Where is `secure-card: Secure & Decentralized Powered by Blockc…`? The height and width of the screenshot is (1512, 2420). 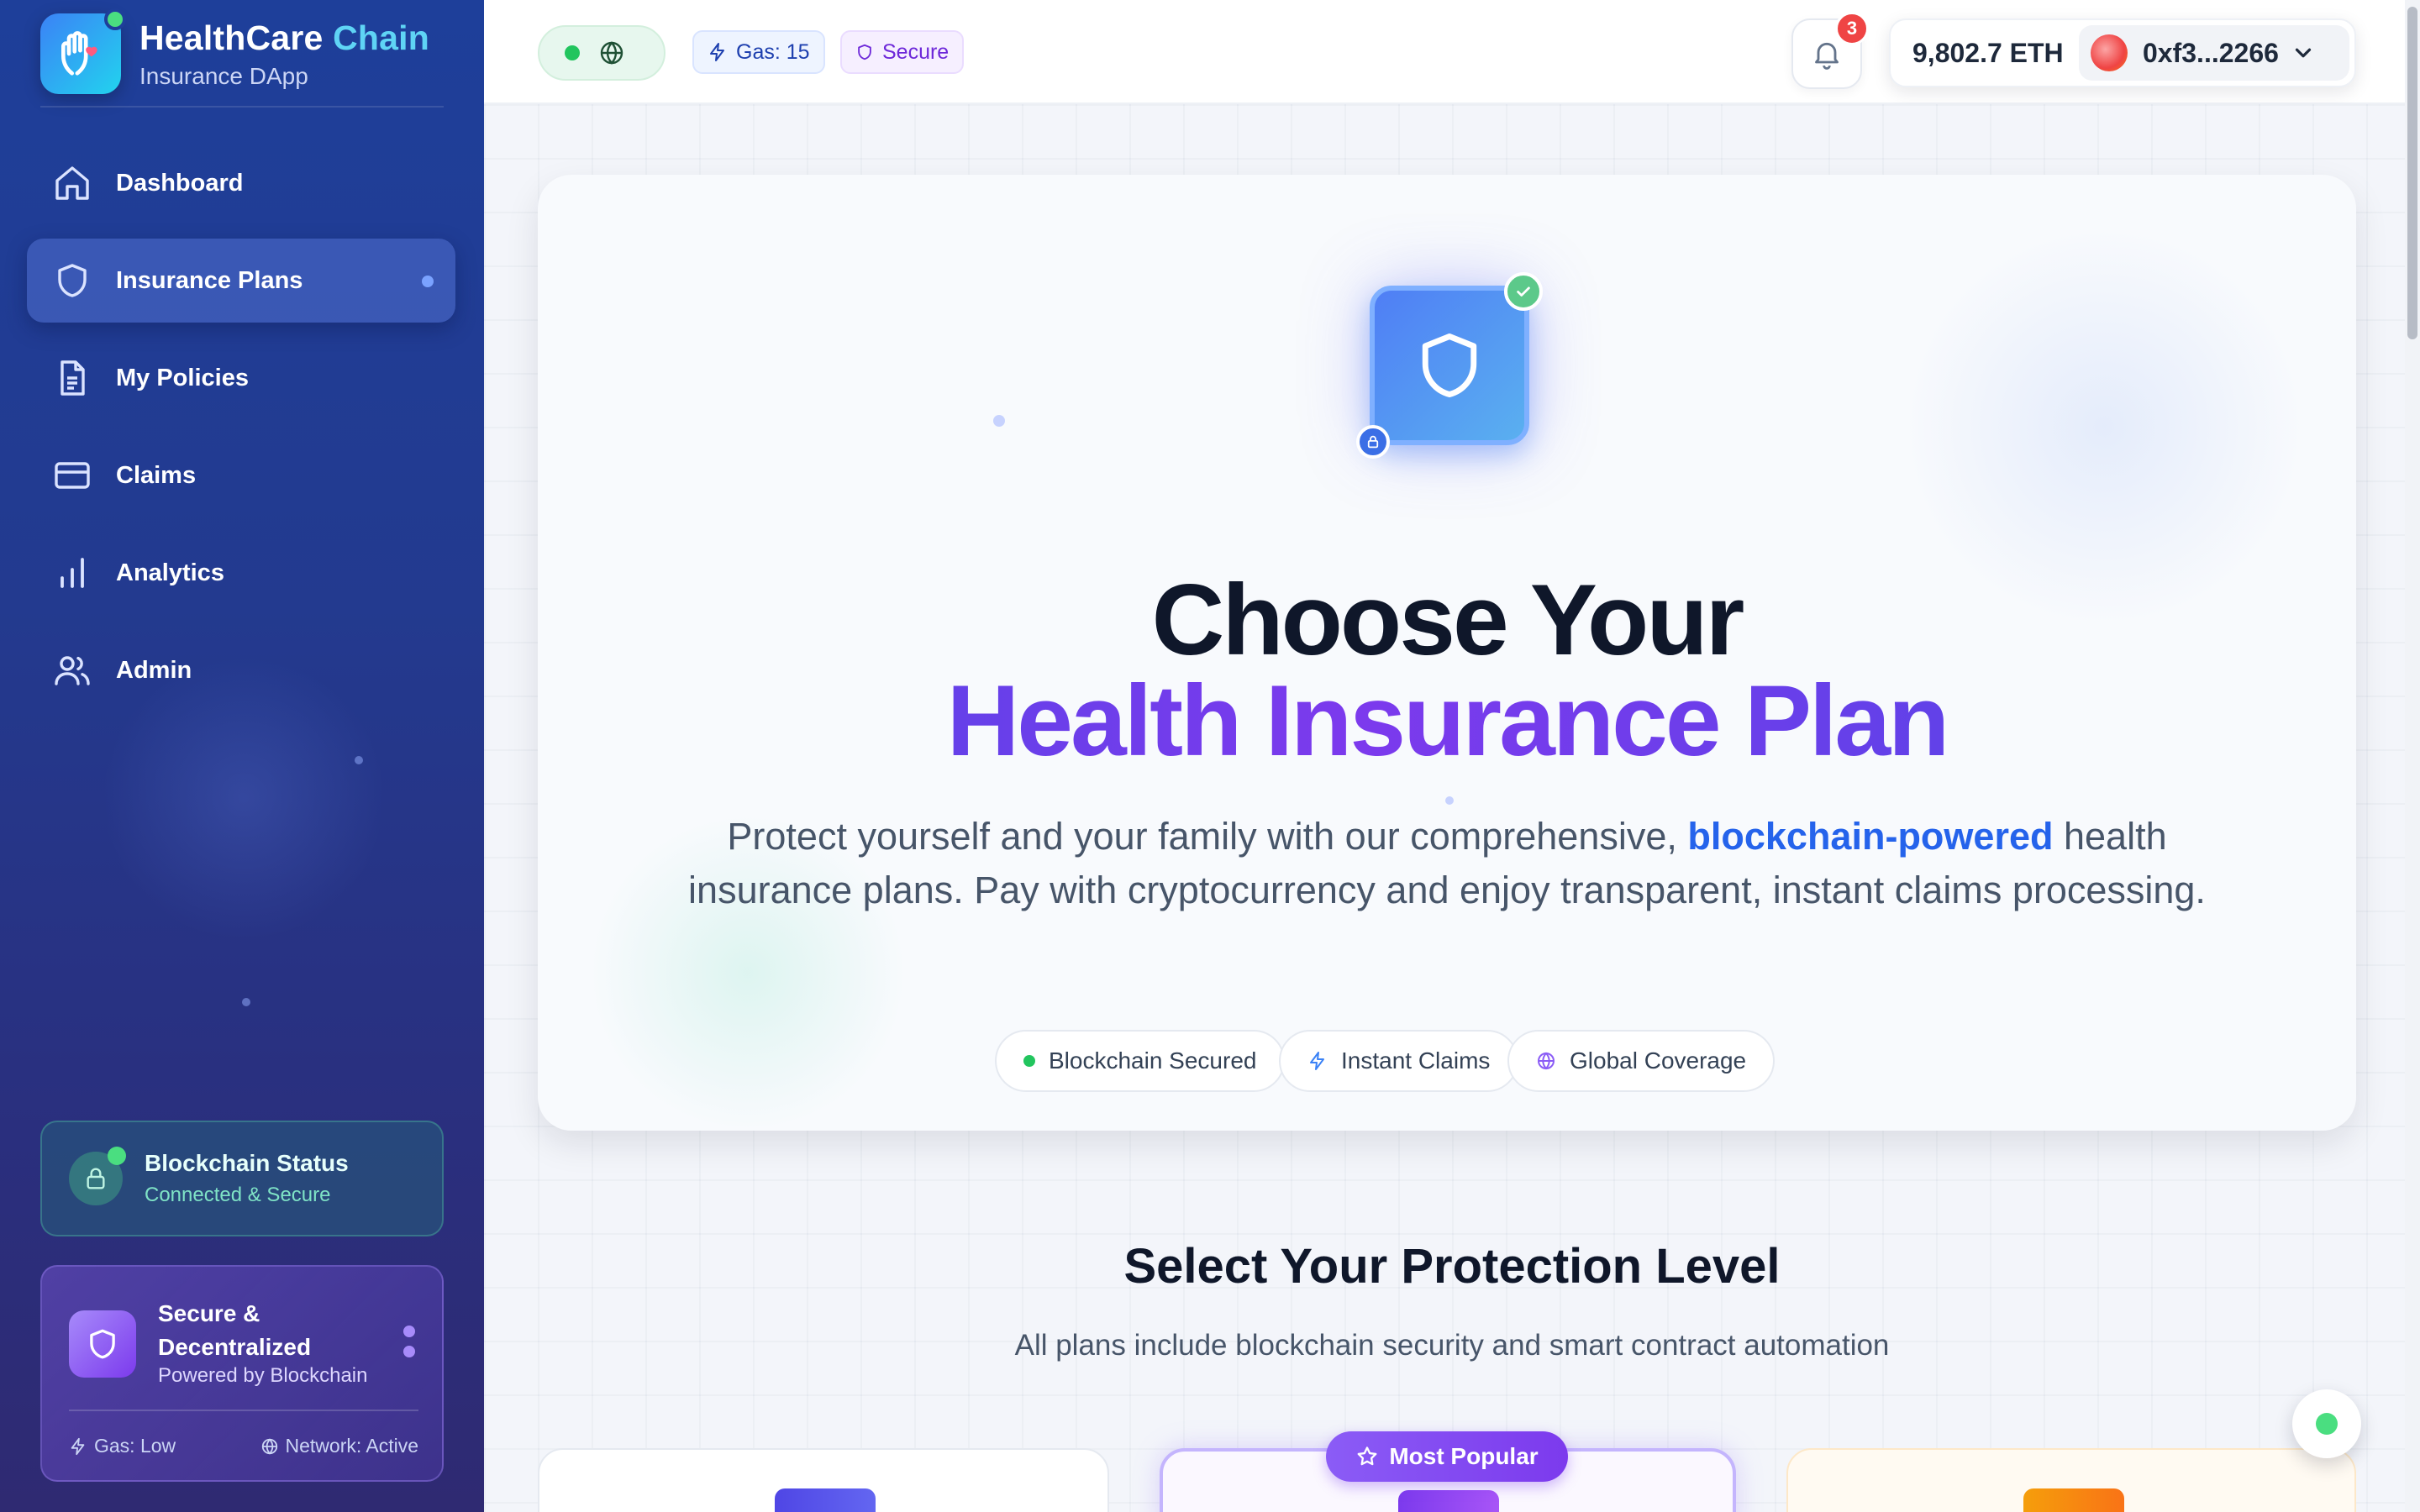 secure-card: Secure & Decentralized Powered by Blockc… is located at coordinates (242, 1373).